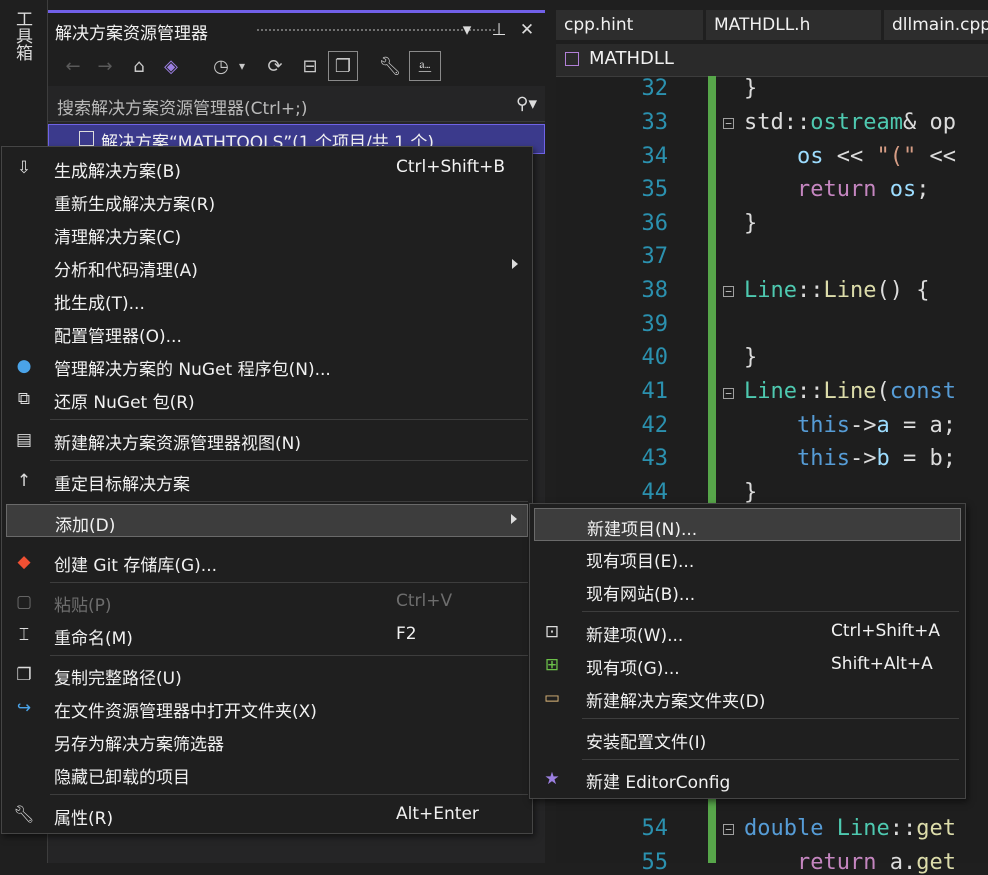 The height and width of the screenshot is (875, 988). What do you see at coordinates (425, 66) in the screenshot?
I see `preview-selected-icon: ⎁` at bounding box center [425, 66].